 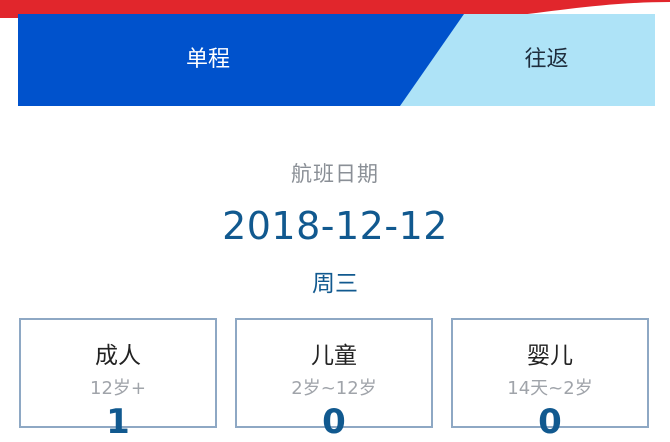 What do you see at coordinates (335, 284) in the screenshot?
I see `flight-date-weekday: 周三` at bounding box center [335, 284].